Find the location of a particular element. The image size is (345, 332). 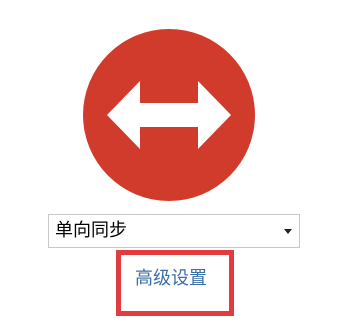

sync-mode-select: 单向同步 is located at coordinates (174, 231).